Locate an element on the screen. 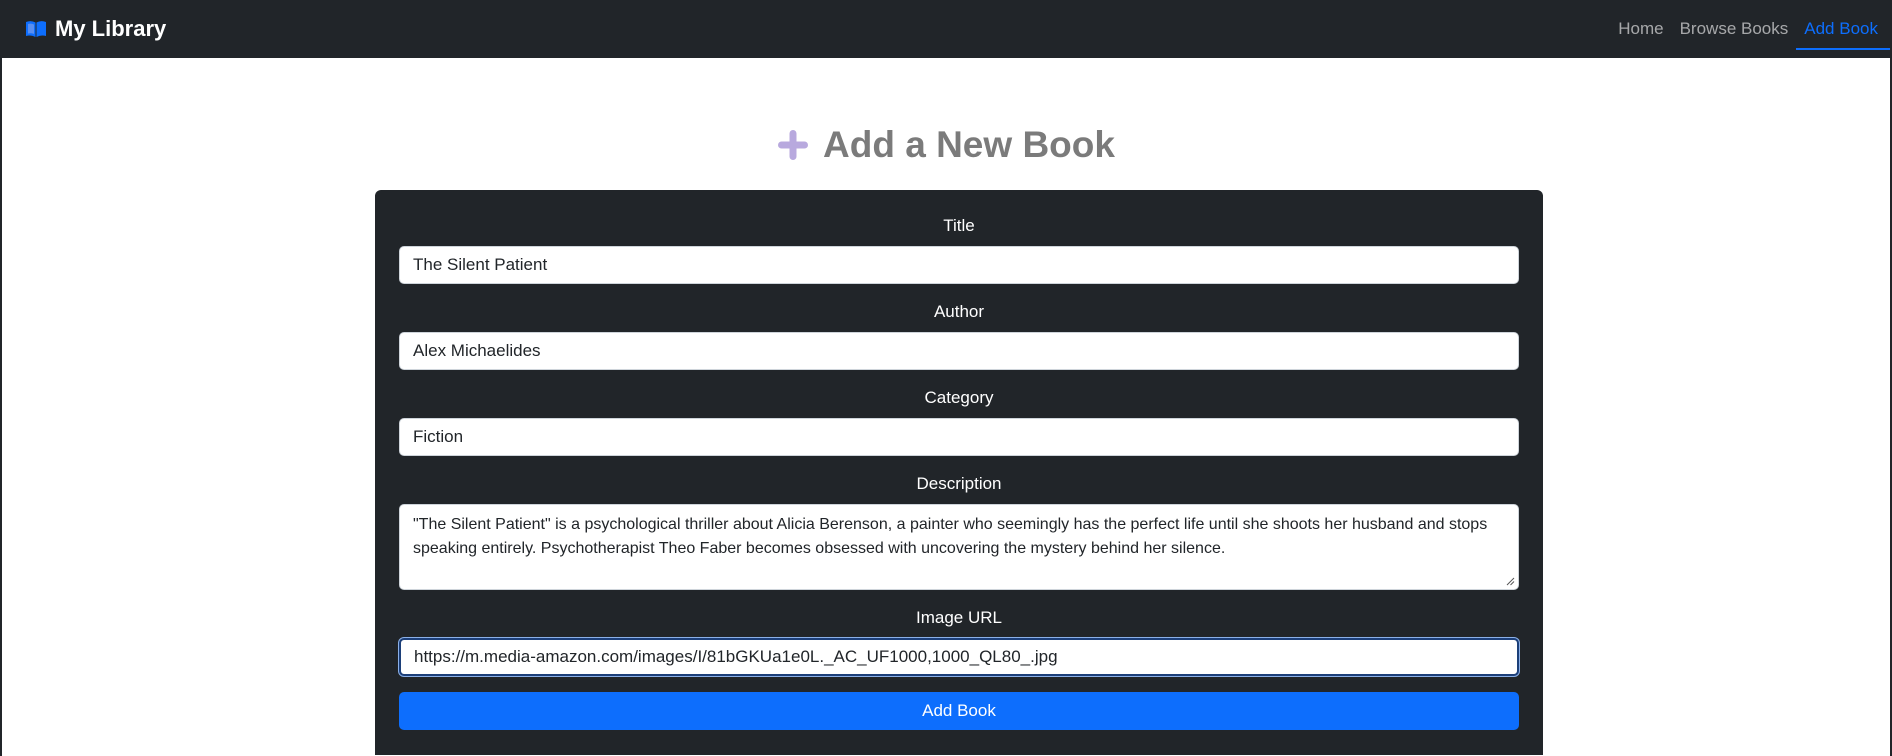 Image resolution: width=1892 pixels, height=756 pixels. title-input: The Silent Patient is located at coordinates (959, 265).